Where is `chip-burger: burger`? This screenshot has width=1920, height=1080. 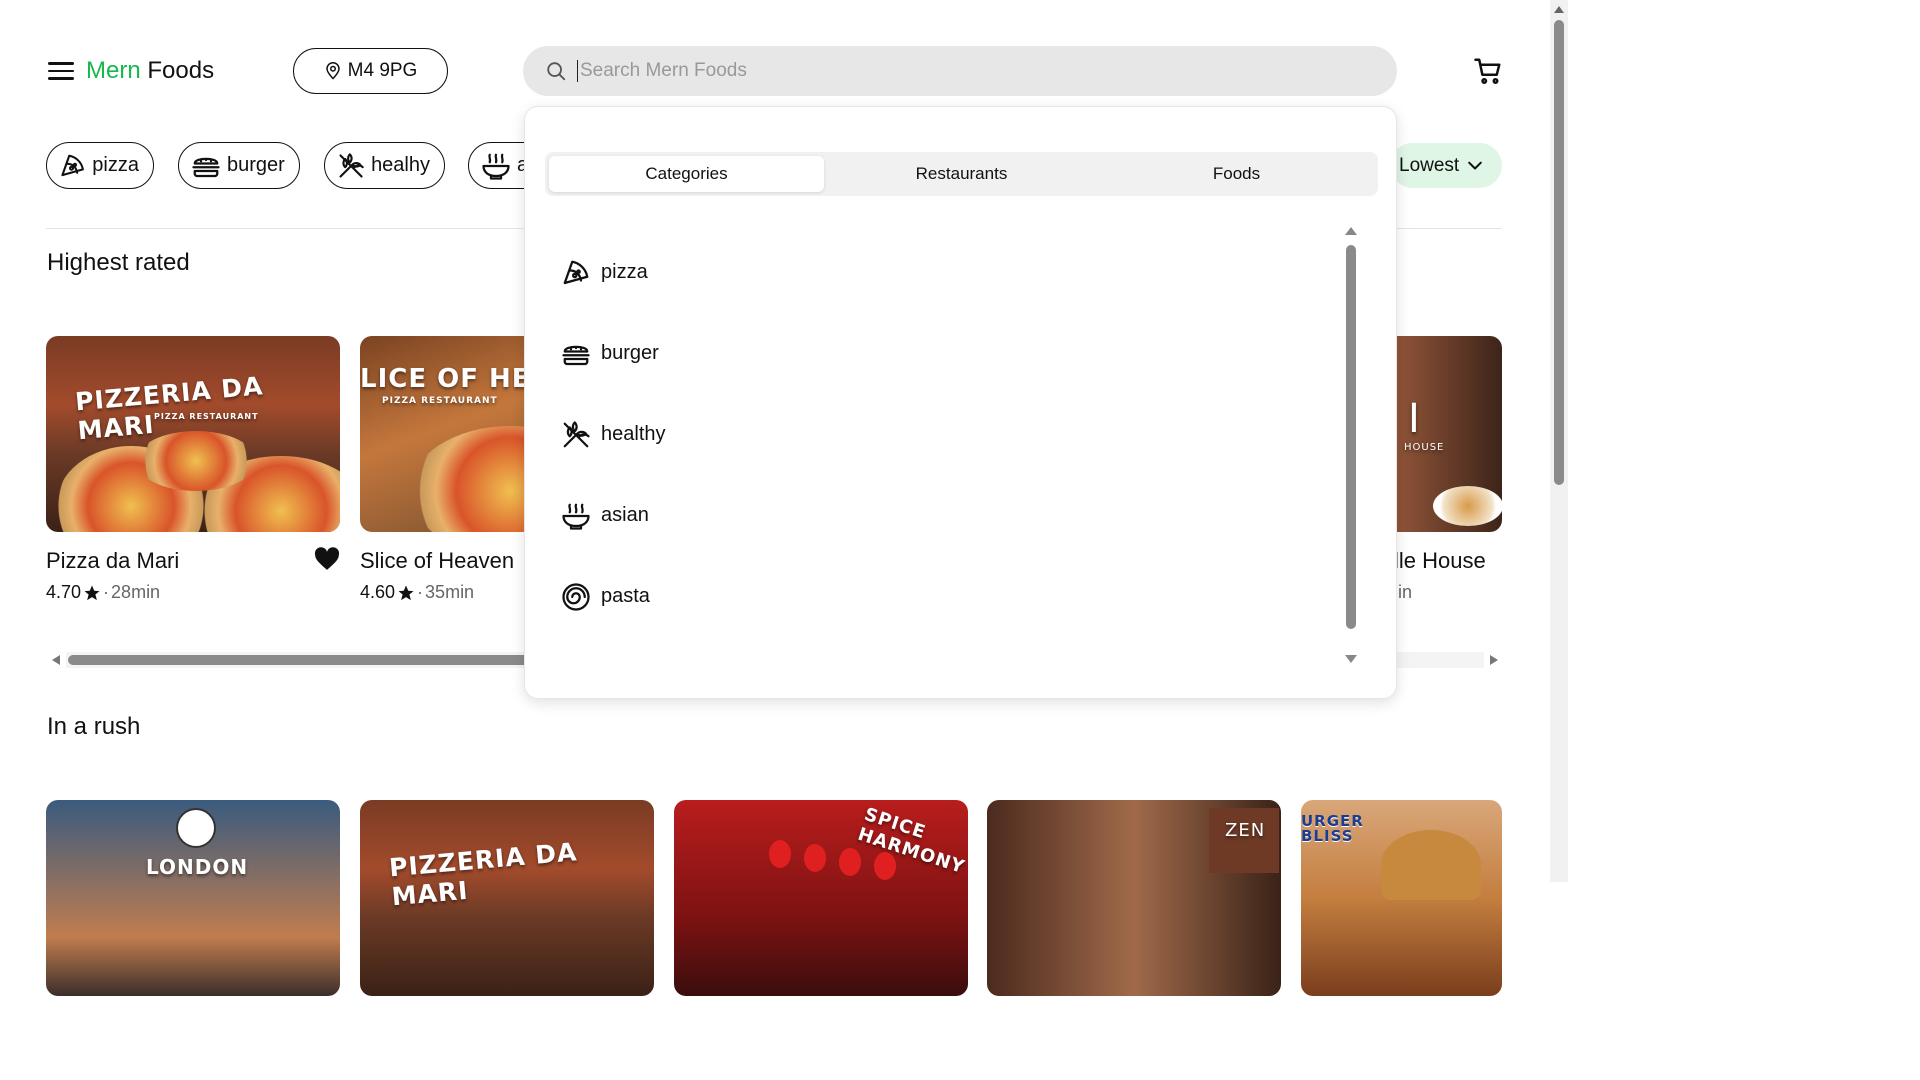 chip-burger: burger is located at coordinates (239, 165).